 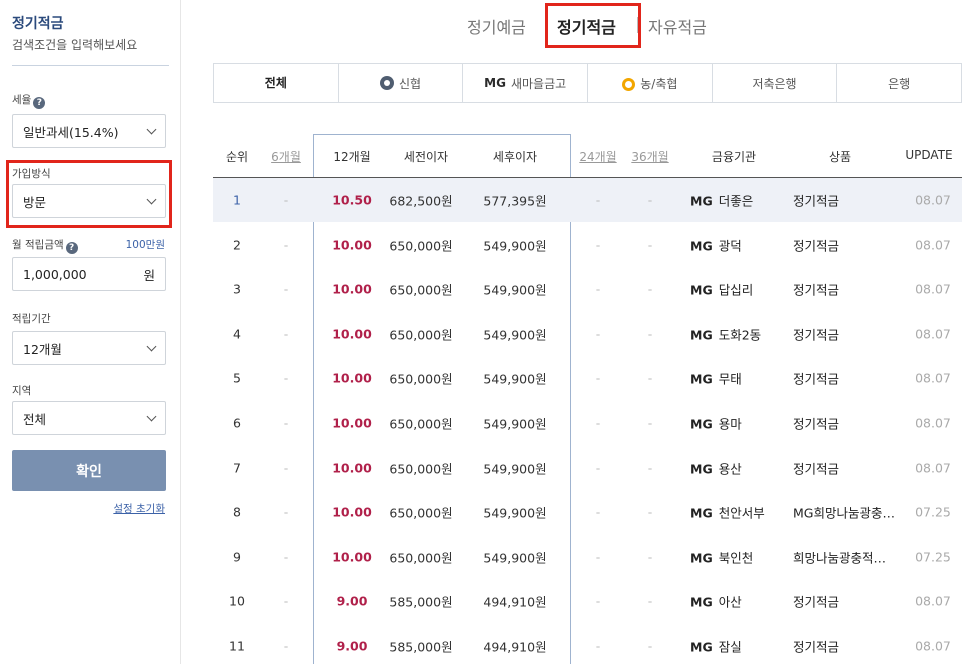 I want to click on institution-name: 도화2동, so click(x=740, y=335).